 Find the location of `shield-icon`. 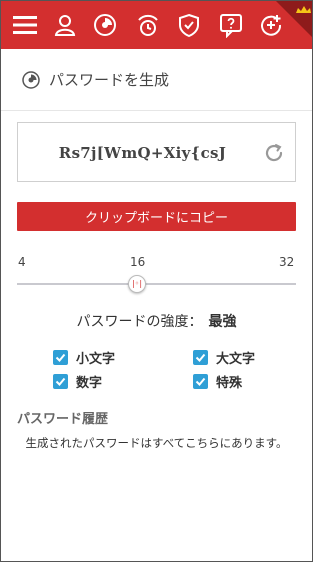

shield-icon is located at coordinates (189, 25).